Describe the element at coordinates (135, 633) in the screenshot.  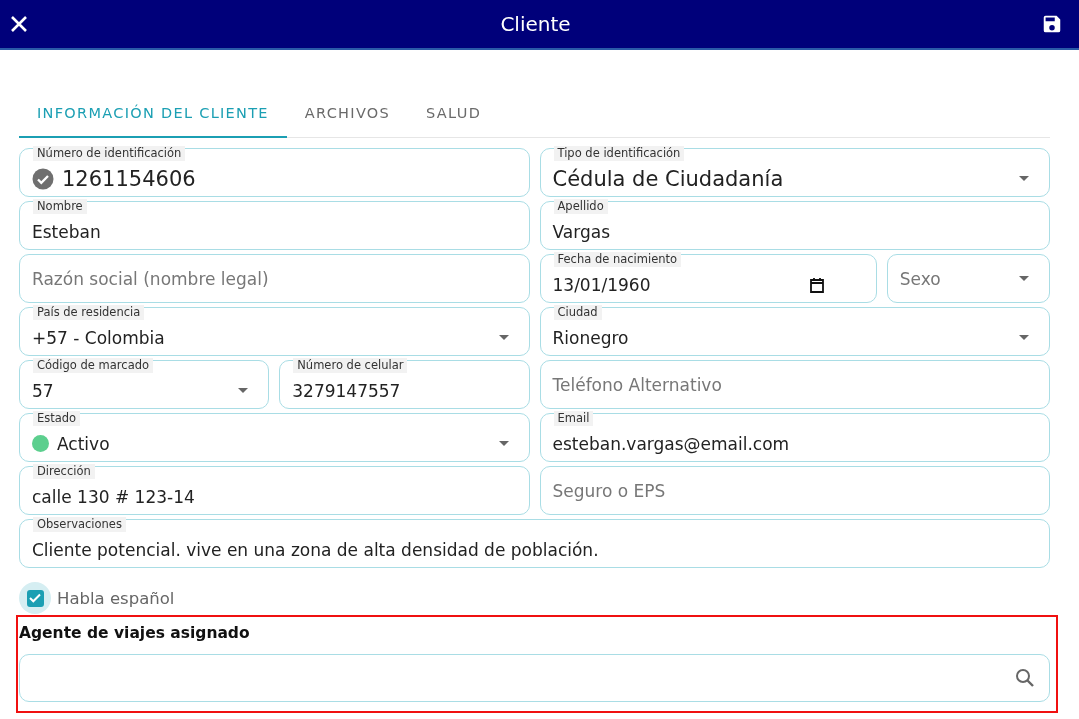
I see `section-label: Agente de viajes asignado` at that location.